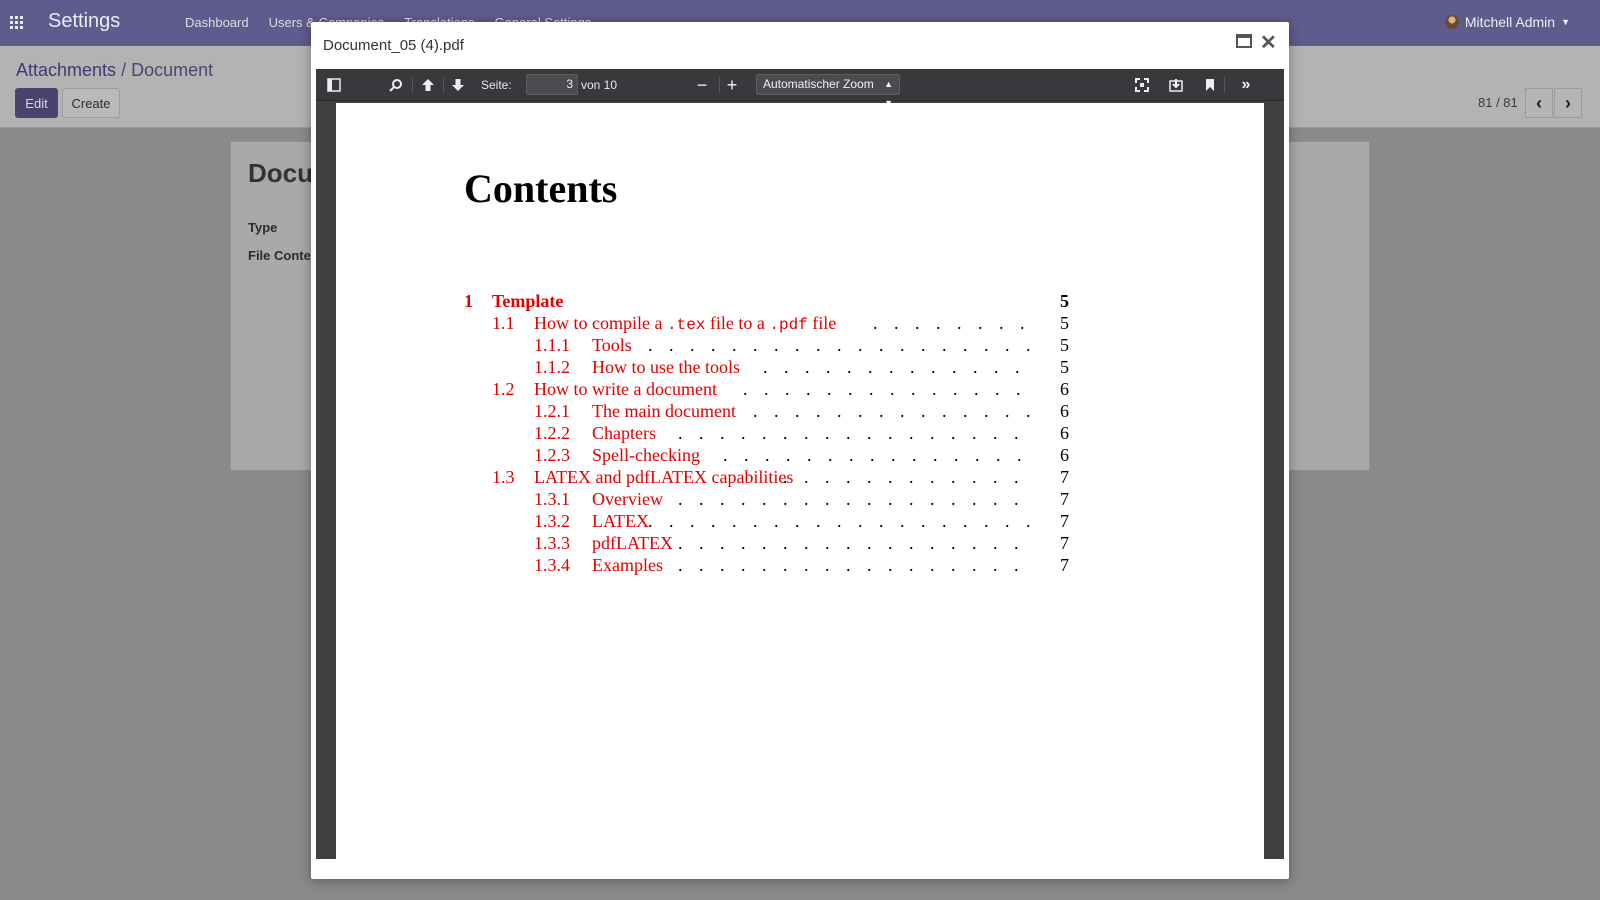 Image resolution: width=1600 pixels, height=900 pixels. What do you see at coordinates (552, 84) in the screenshot?
I see `page-number-input: 3` at bounding box center [552, 84].